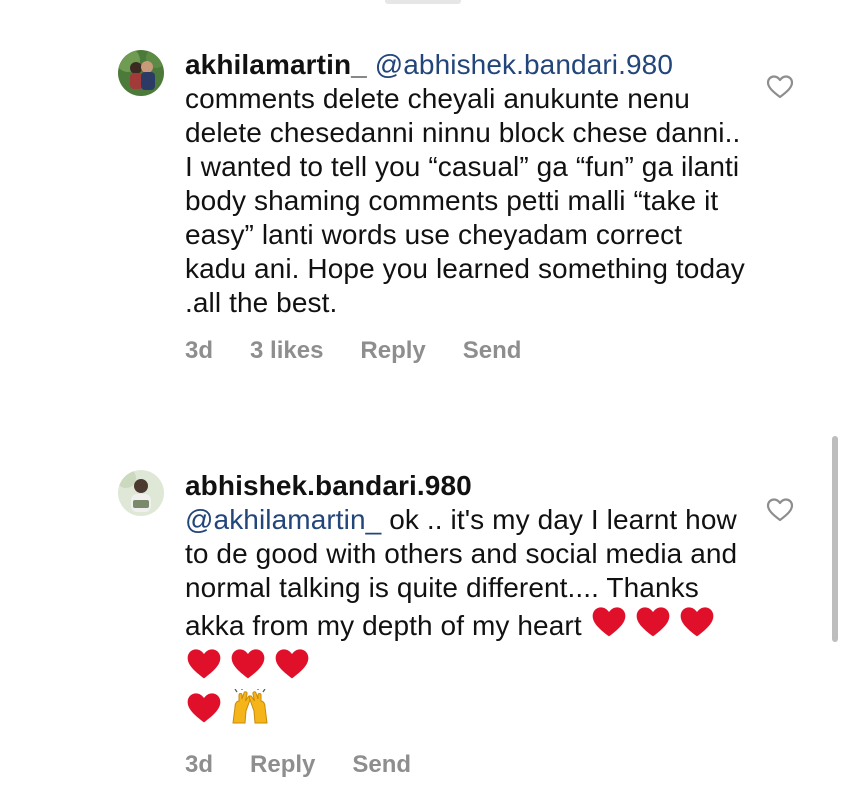  Describe the element at coordinates (276, 64) in the screenshot. I see `comment-username: akhilamartin_` at that location.